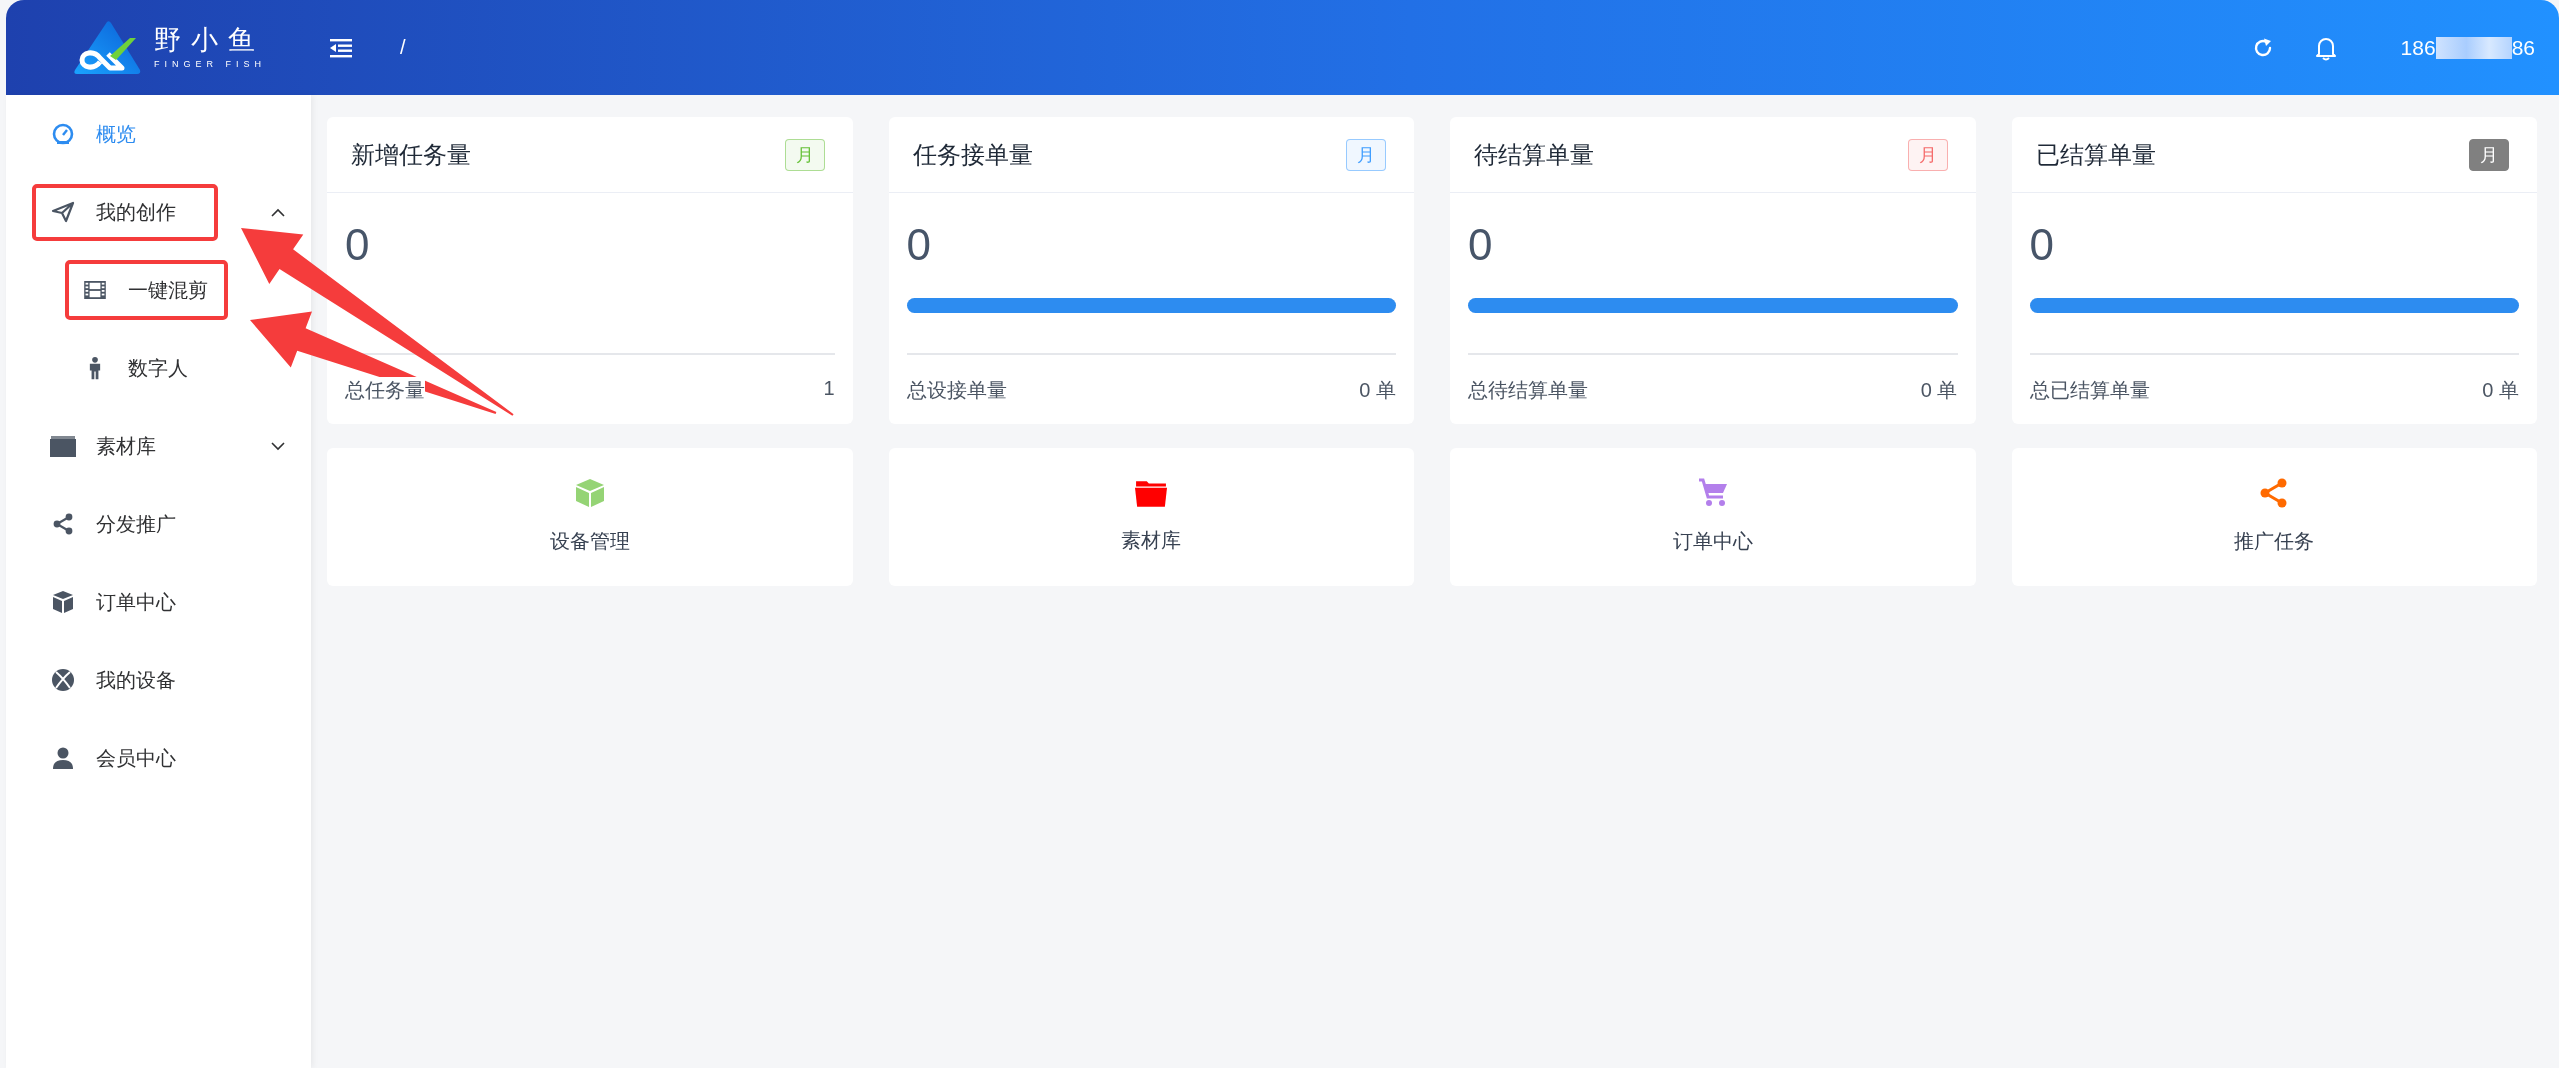  What do you see at coordinates (2095, 154) in the screenshot?
I see `card-title: 已结算单量` at bounding box center [2095, 154].